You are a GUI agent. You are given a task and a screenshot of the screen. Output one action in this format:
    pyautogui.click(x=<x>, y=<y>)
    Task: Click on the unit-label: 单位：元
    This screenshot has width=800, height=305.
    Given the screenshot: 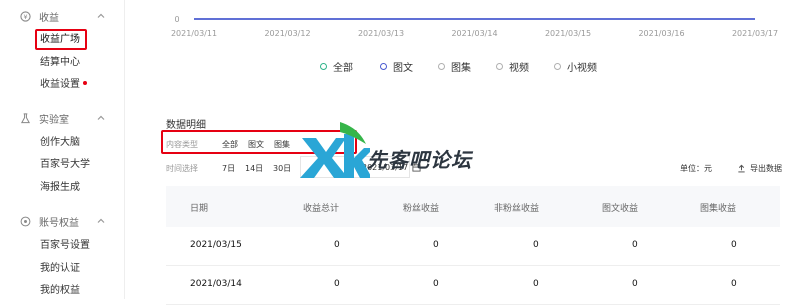 What is the action you would take?
    pyautogui.click(x=696, y=168)
    